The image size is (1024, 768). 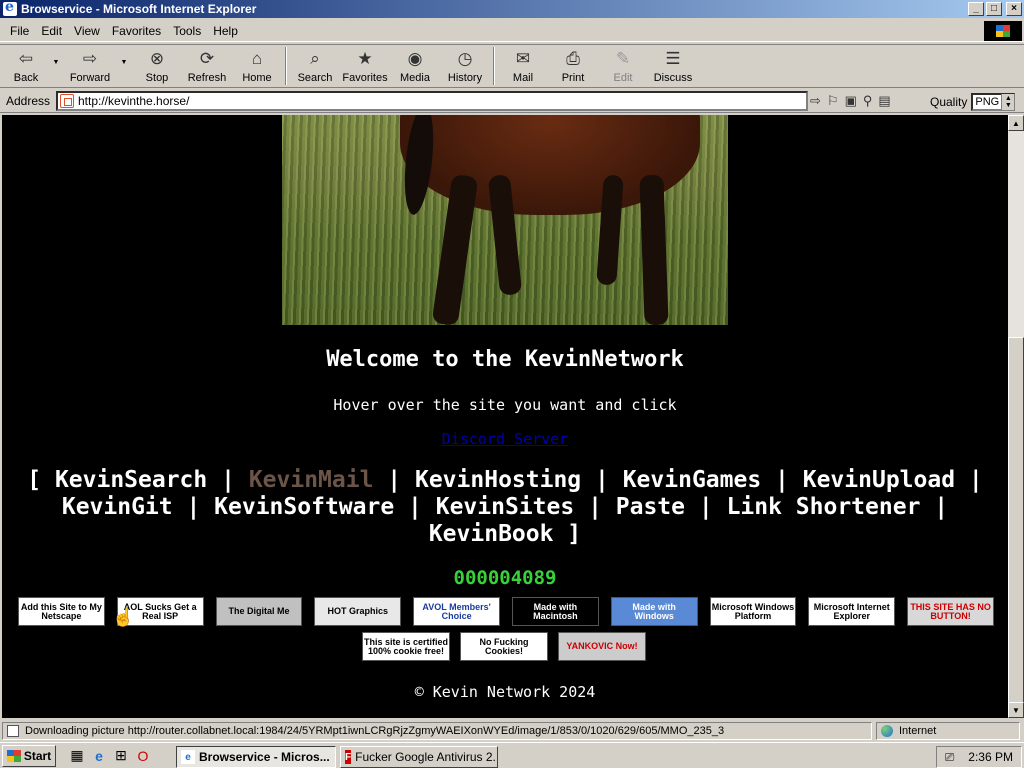 I want to click on web-button-badge: Add this Site to My Netscape, so click(x=61, y=611).